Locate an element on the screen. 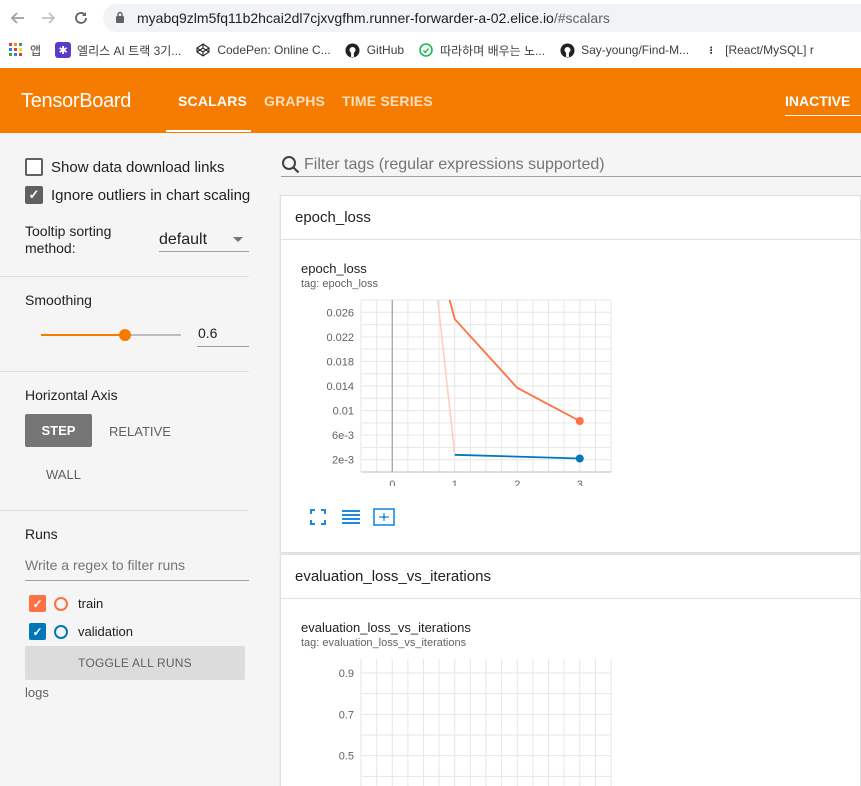 The height and width of the screenshot is (786, 861). search-icon is located at coordinates (291, 165).